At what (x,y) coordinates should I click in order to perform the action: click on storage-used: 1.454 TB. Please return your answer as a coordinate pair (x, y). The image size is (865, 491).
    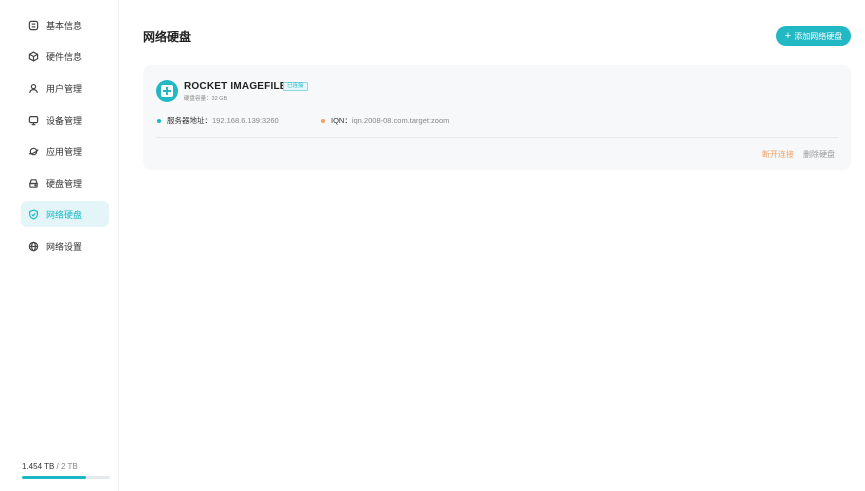
    Looking at the image, I should click on (38, 466).